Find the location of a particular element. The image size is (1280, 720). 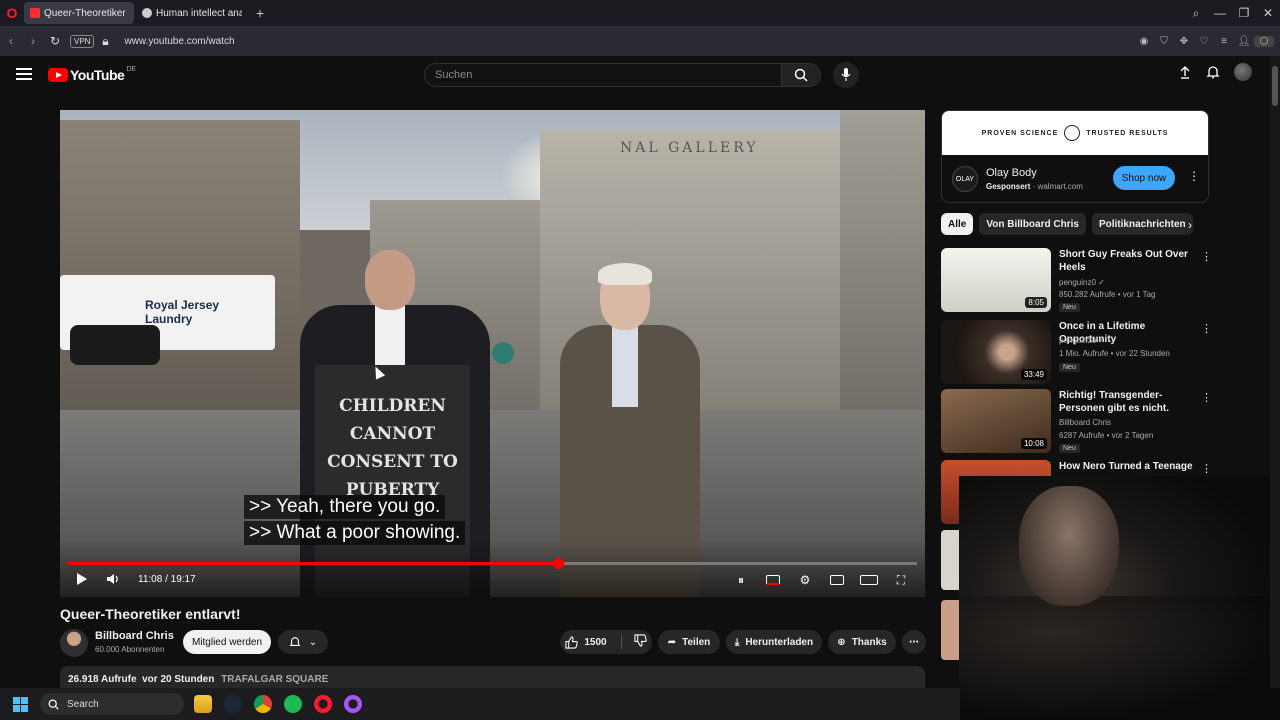

tab-search-icon: ⌕ is located at coordinates (1196, 13).